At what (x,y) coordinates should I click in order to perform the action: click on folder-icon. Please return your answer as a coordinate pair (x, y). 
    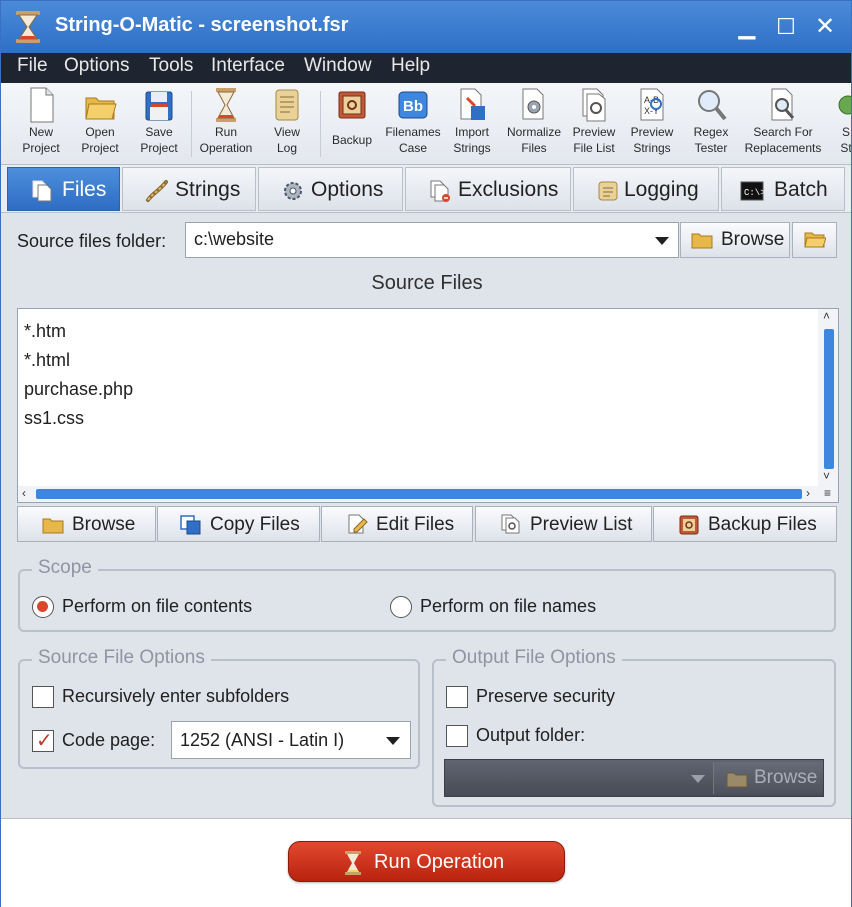
    Looking at the image, I should click on (737, 780).